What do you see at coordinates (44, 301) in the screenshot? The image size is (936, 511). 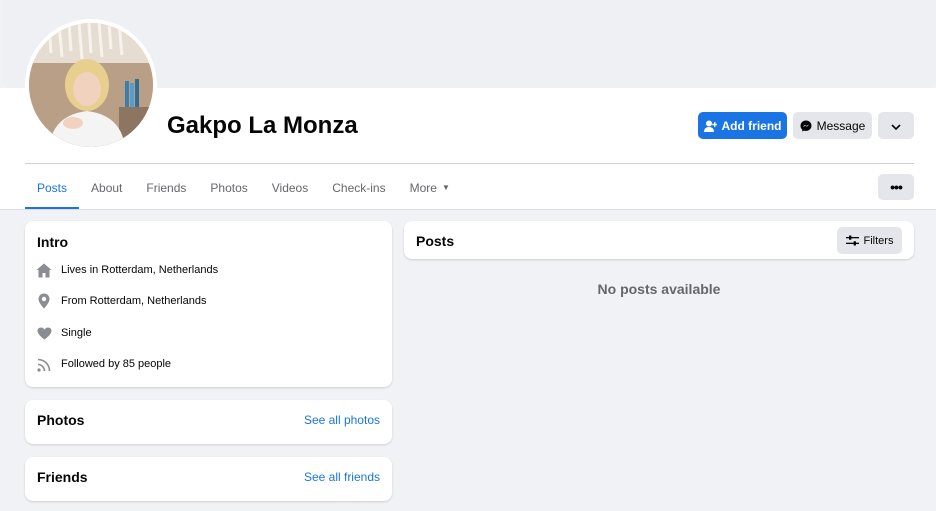 I see `location-pin-icon` at bounding box center [44, 301].